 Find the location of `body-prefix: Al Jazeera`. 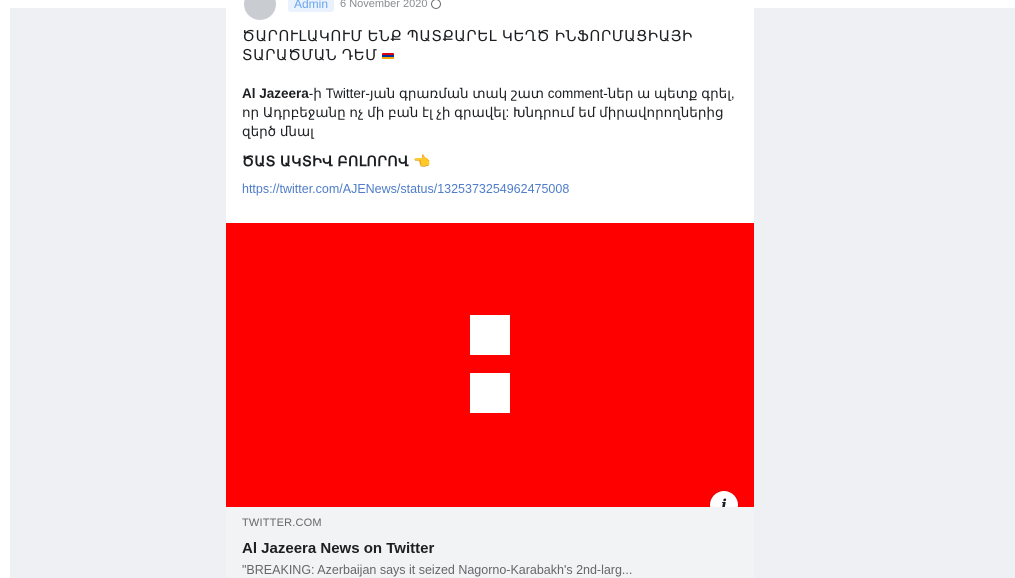

body-prefix: Al Jazeera is located at coordinates (275, 93).